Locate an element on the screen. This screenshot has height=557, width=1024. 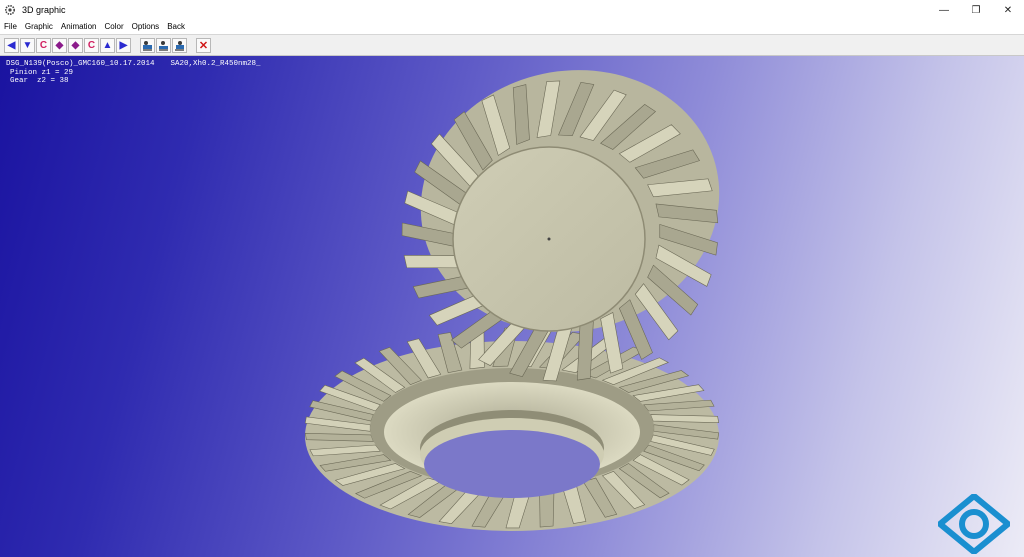
diamond-2-button: ◆ is located at coordinates (75, 45).